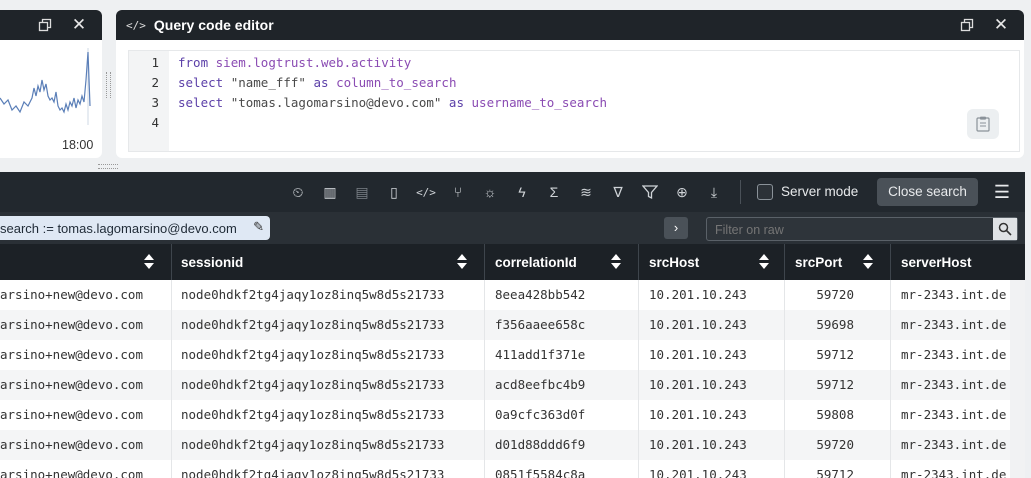 Image resolution: width=1031 pixels, height=478 pixels. What do you see at coordinates (362, 192) in the screenshot?
I see `document-icon: ▤` at bounding box center [362, 192].